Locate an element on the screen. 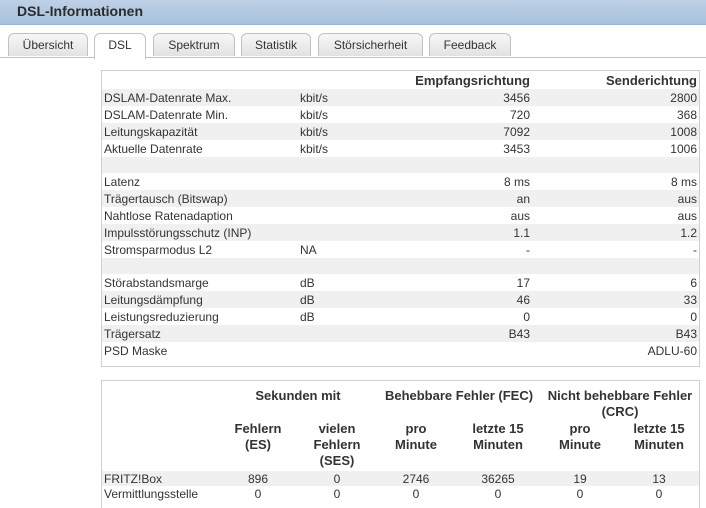  row-label: Leitungskapazität is located at coordinates (200, 131).